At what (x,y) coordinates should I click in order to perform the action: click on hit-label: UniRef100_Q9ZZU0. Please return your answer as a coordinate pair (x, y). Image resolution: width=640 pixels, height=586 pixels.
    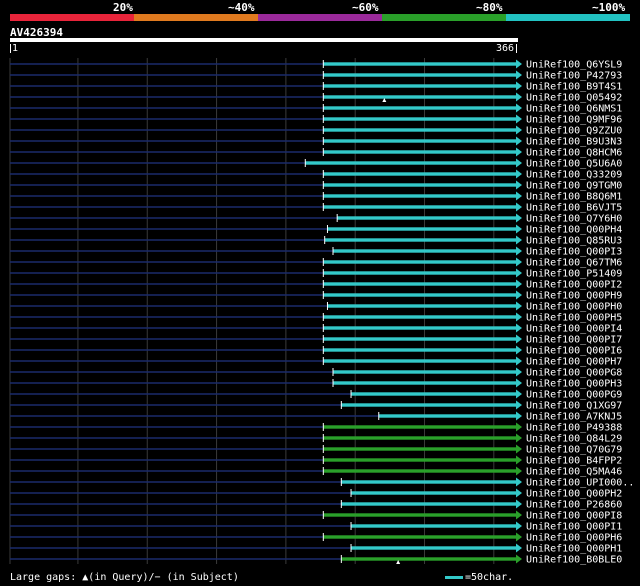
    Looking at the image, I should click on (574, 131).